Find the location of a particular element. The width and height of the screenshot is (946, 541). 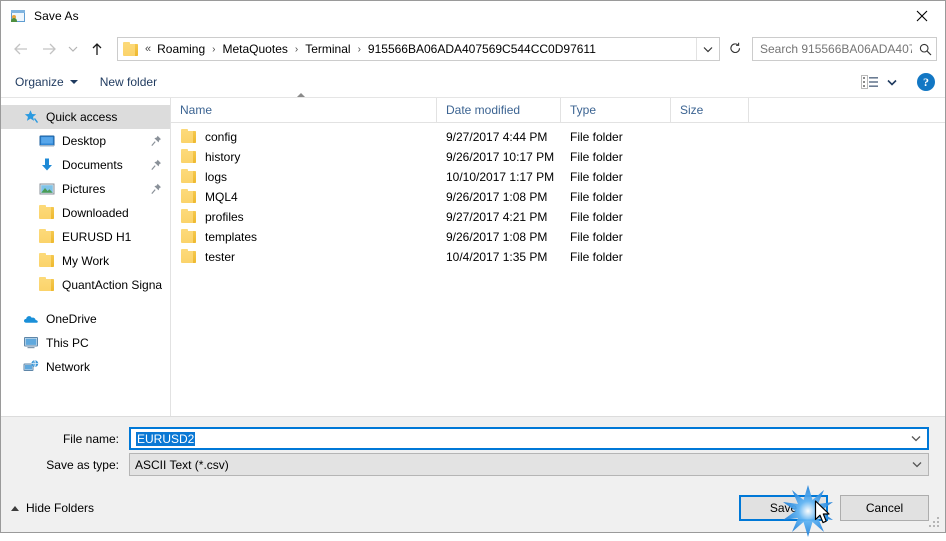

refresh-button is located at coordinates (735, 49).